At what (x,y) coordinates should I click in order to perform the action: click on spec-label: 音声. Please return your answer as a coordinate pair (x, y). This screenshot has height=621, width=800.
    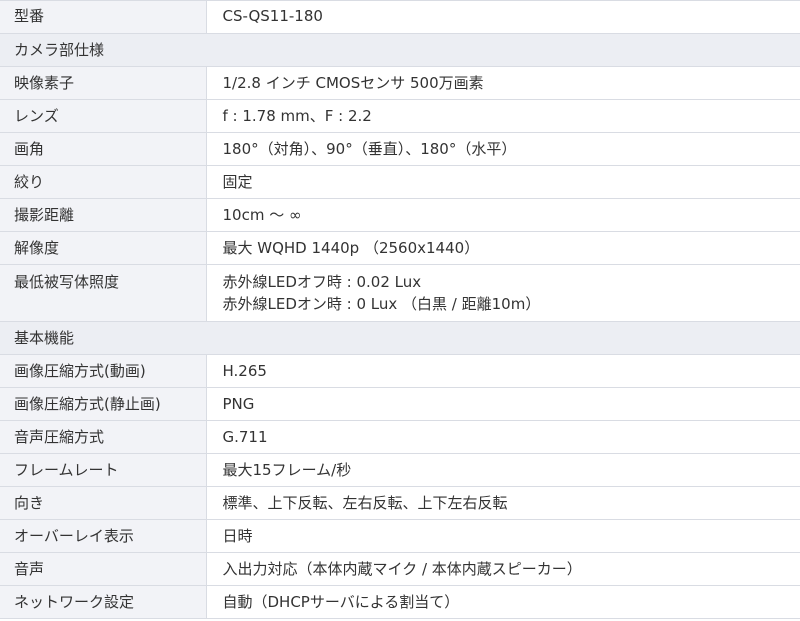
    Looking at the image, I should click on (103, 569).